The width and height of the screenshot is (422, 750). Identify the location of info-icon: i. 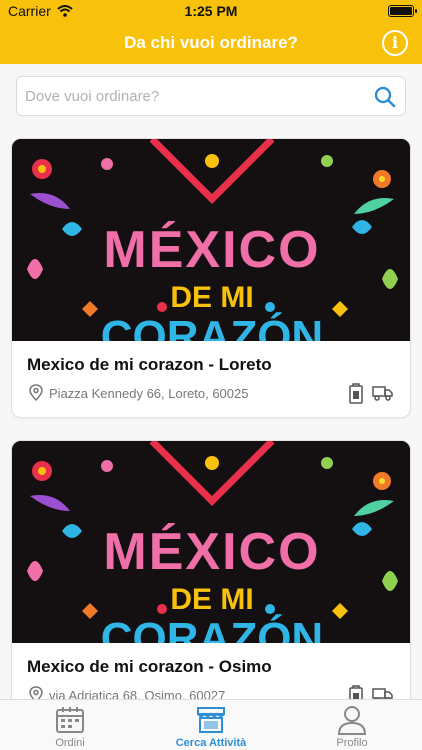
(395, 43).